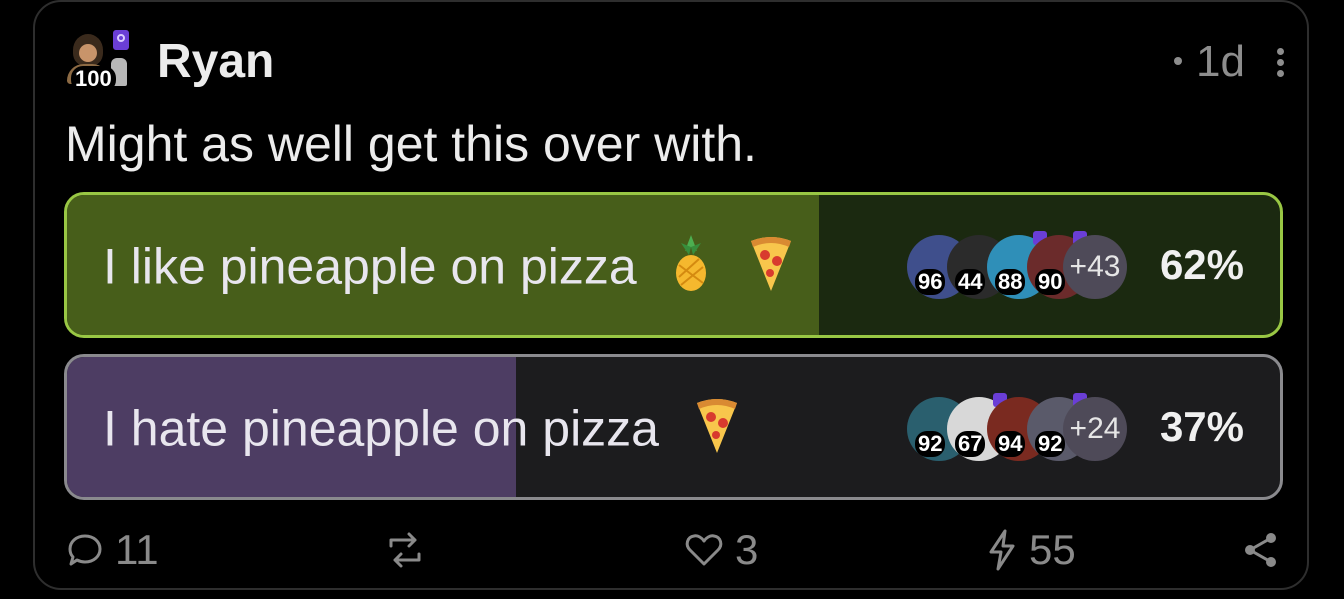 The width and height of the screenshot is (1344, 599). Describe the element at coordinates (970, 282) in the screenshot. I see `voter-level: 44` at that location.